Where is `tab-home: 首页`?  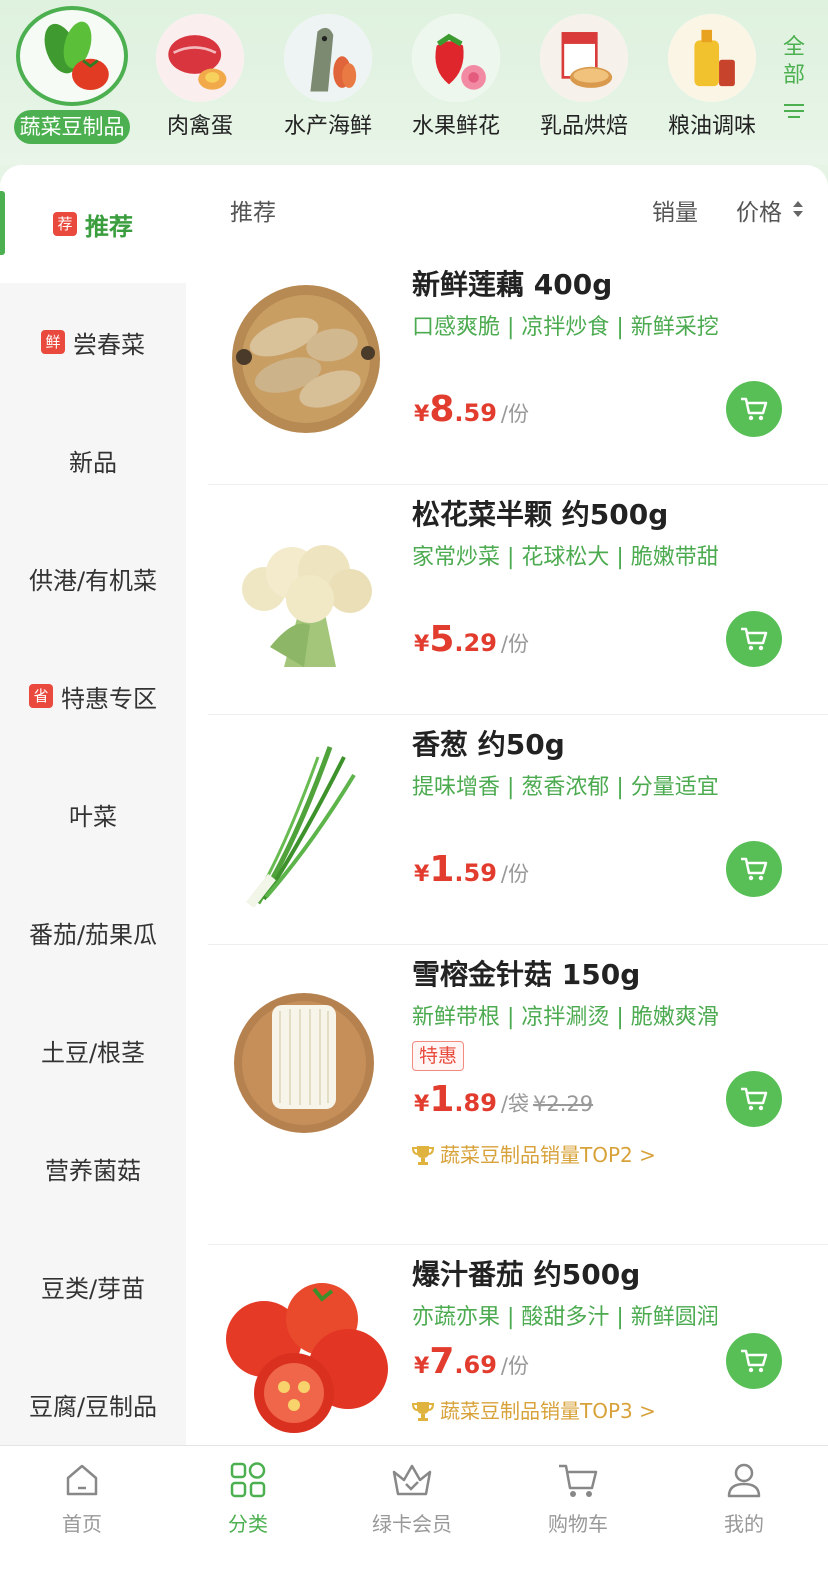
tab-home: 首页 is located at coordinates (82, 1498).